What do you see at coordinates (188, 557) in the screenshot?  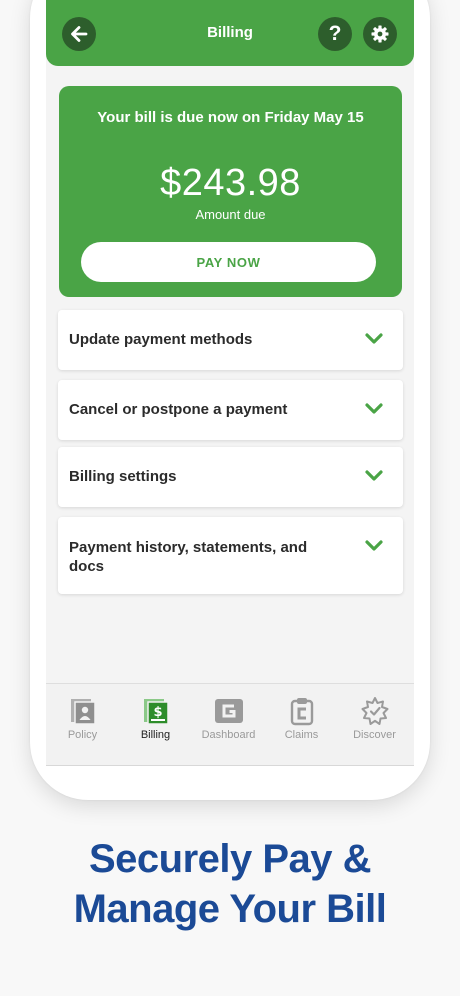 I see `accordion-label: Payment history, statements, and docs` at bounding box center [188, 557].